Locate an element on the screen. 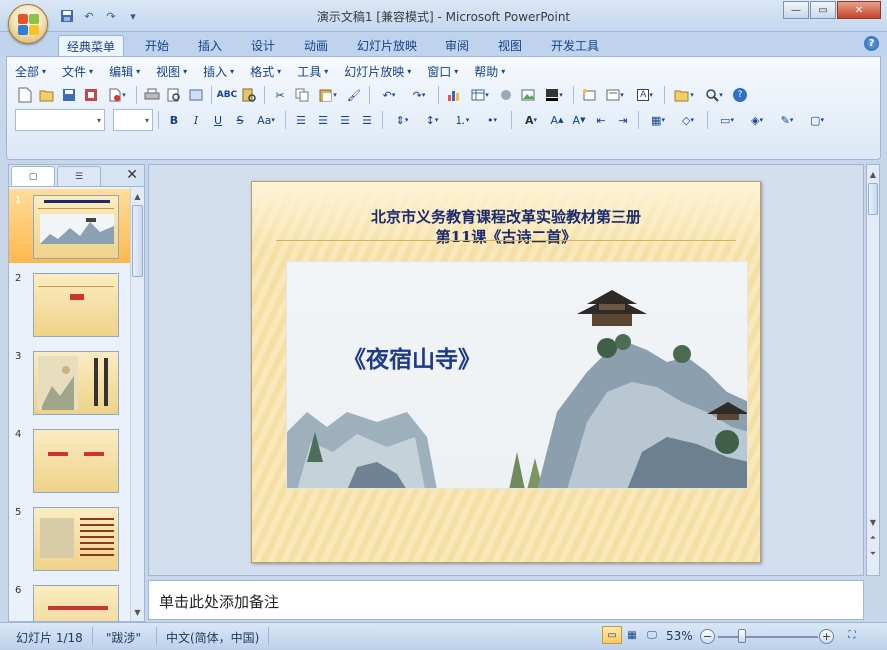  view-icon is located at coordinates (196, 95).